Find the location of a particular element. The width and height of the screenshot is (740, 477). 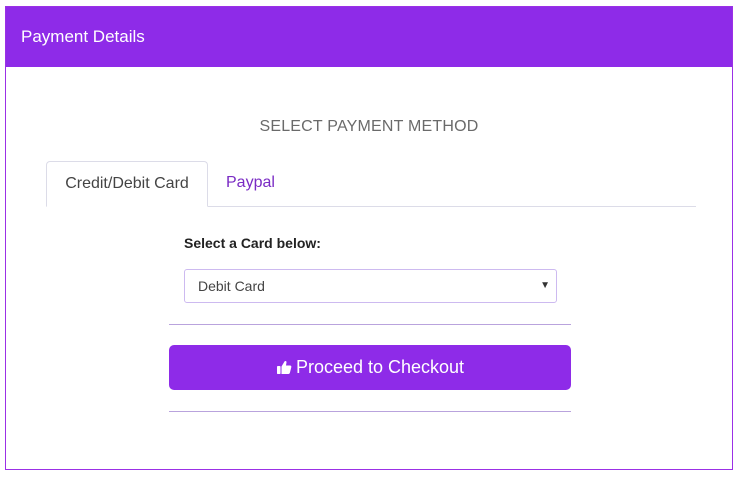

checkout-label: Proceed to Checkout is located at coordinates (380, 367).